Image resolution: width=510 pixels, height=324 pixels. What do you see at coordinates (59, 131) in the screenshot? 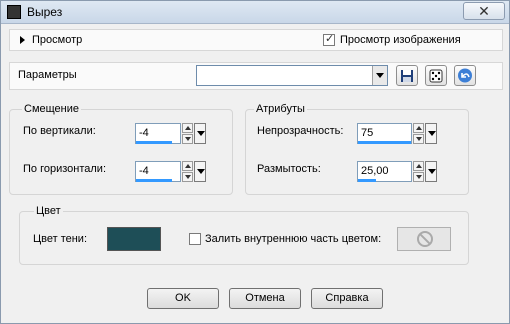
I see `vertical-label: По вертикали:` at bounding box center [59, 131].